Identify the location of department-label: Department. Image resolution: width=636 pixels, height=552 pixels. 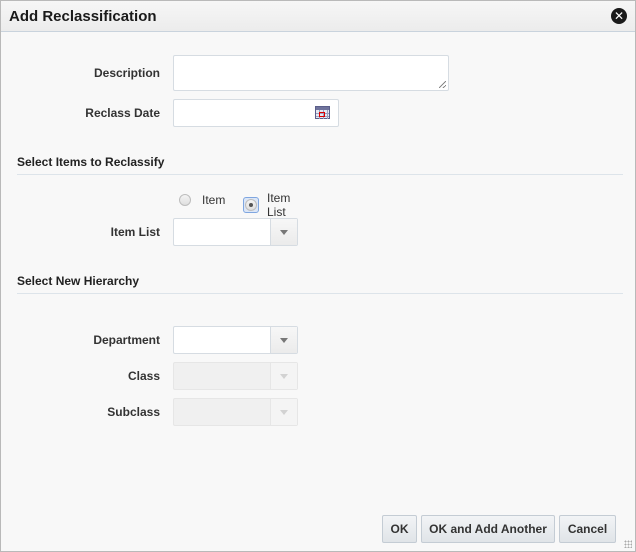
(126, 340).